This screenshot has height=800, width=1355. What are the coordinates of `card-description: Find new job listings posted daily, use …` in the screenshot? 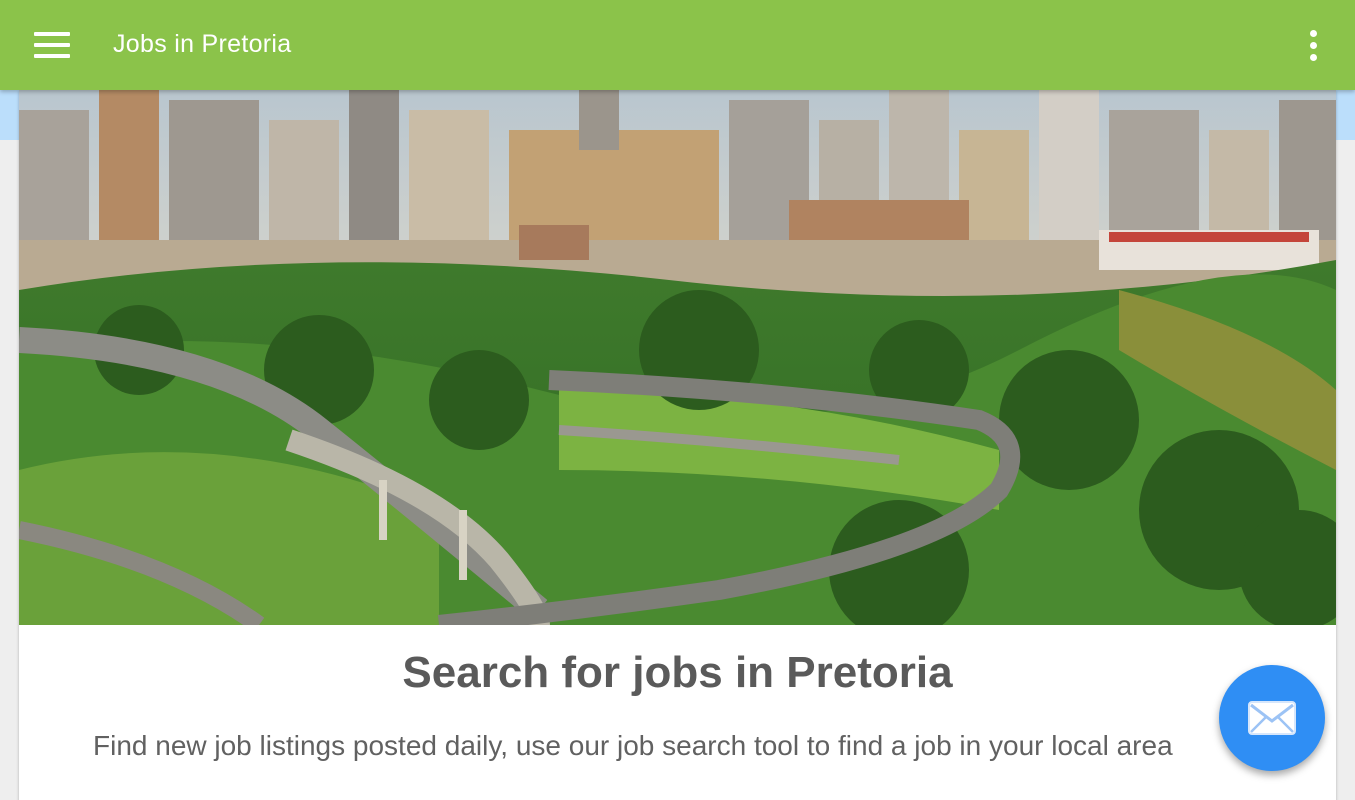 It's located at (633, 745).